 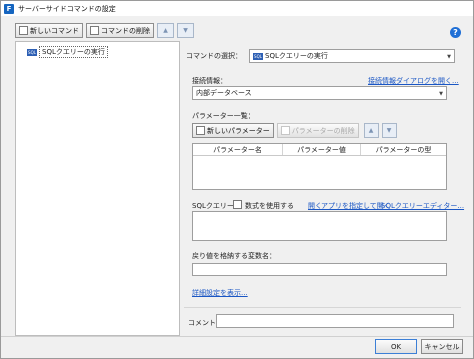 What do you see at coordinates (319, 166) in the screenshot?
I see `parameters-grid: パラメーター名 パラメーター値 パラメーターの型` at bounding box center [319, 166].